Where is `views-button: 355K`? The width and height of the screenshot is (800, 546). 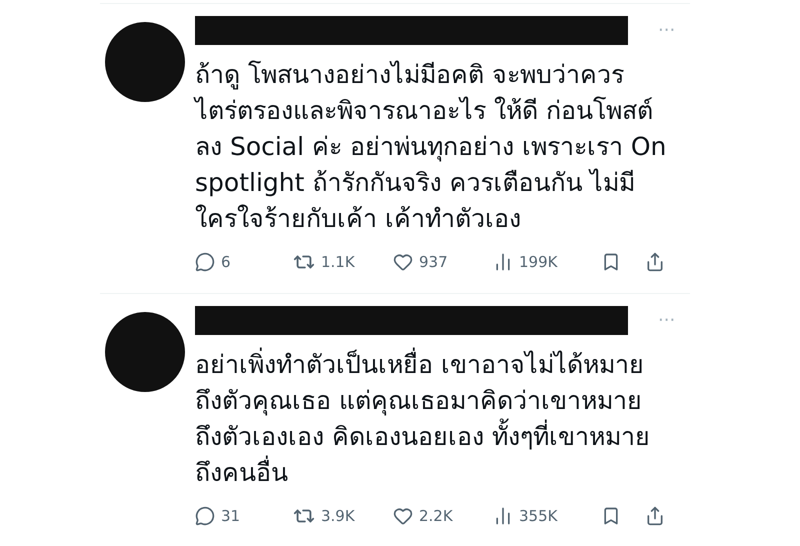 views-button: 355K is located at coordinates (547, 516).